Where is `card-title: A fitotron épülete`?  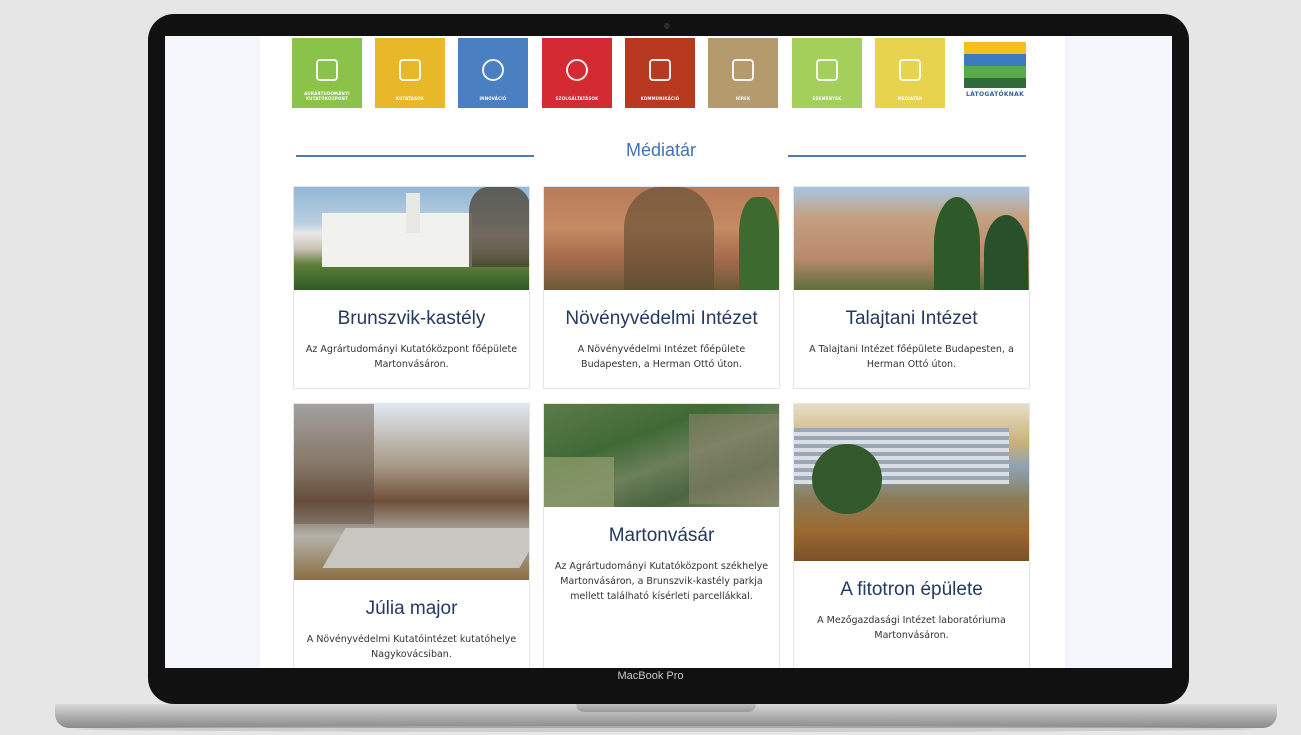
card-title: A fitotron épülete is located at coordinates (911, 589).